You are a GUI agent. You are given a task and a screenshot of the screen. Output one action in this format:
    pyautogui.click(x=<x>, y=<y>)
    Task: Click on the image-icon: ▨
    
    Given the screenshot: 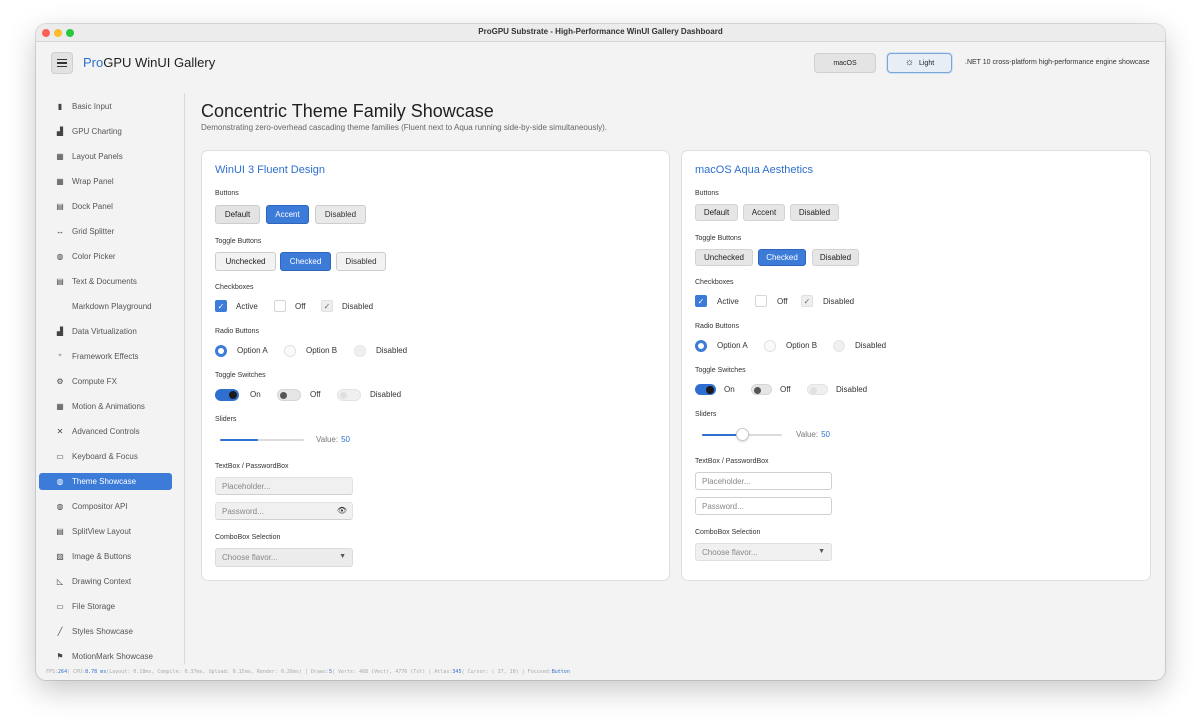 What is the action you would take?
    pyautogui.click(x=60, y=556)
    